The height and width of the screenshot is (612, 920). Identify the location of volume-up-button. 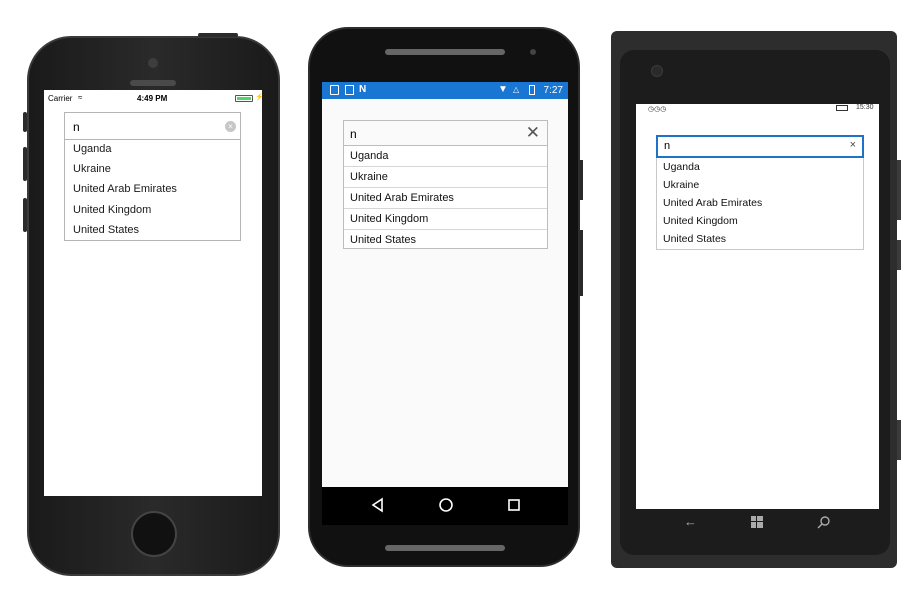
(25, 164).